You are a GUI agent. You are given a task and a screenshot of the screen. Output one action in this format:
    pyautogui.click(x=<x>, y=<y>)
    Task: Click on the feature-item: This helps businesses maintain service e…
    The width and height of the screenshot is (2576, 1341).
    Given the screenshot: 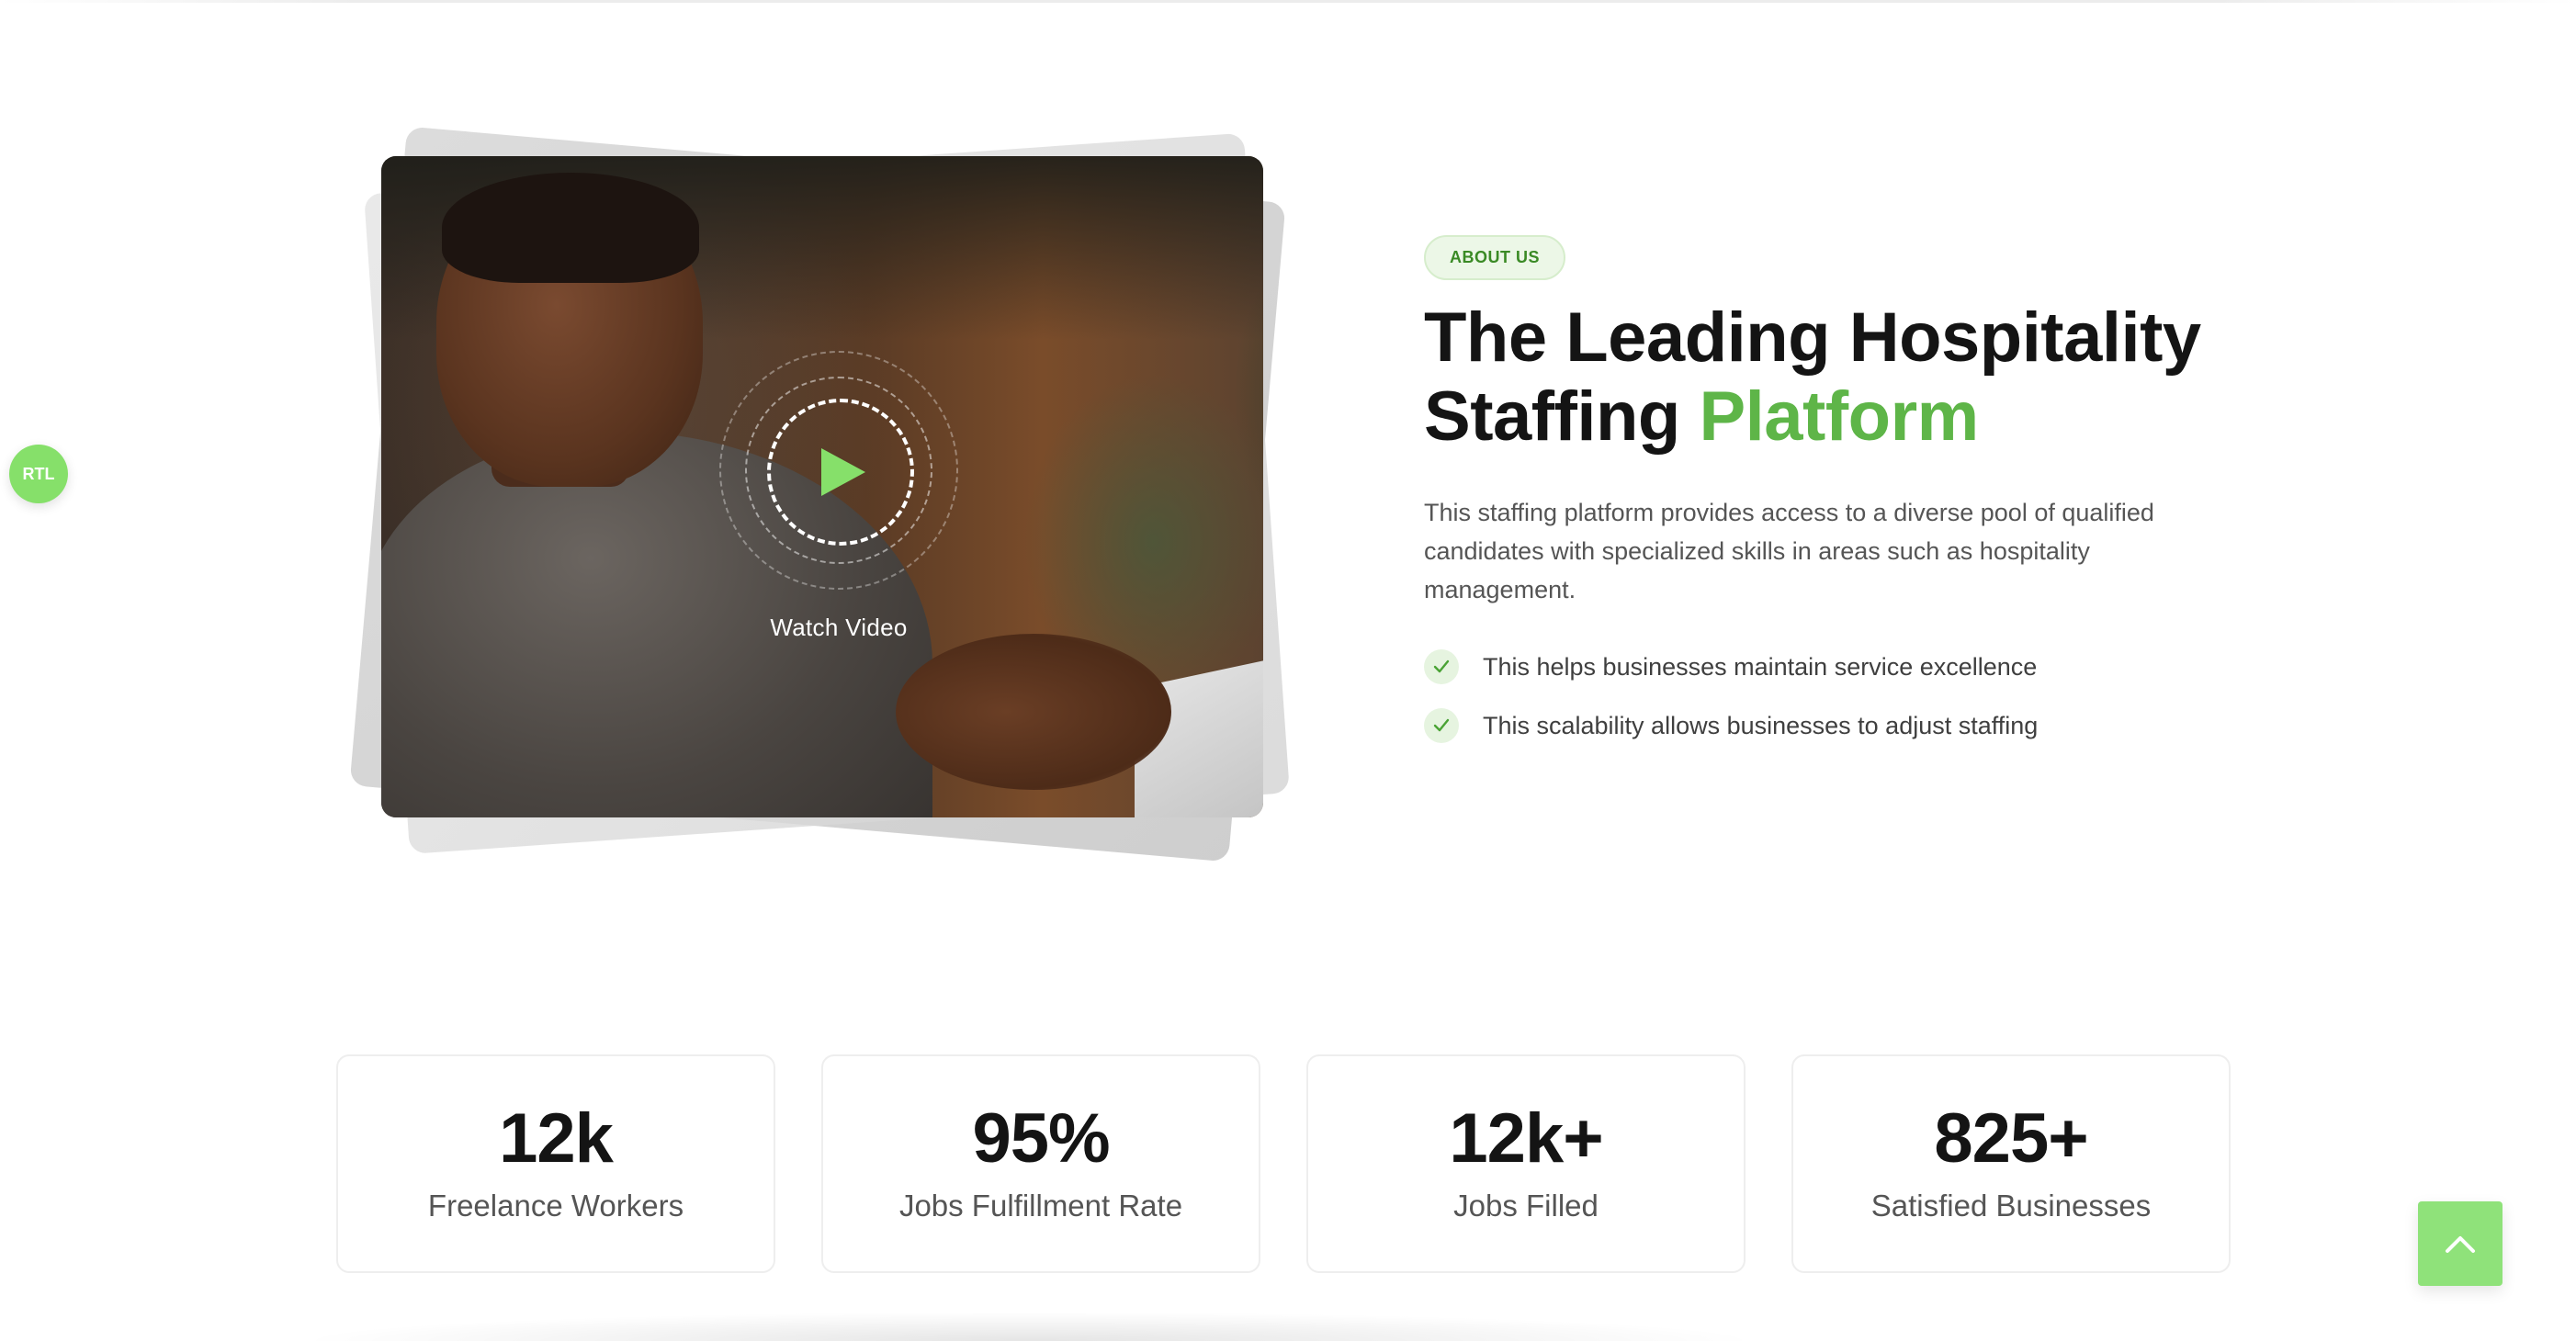 What is the action you would take?
    pyautogui.click(x=1828, y=666)
    